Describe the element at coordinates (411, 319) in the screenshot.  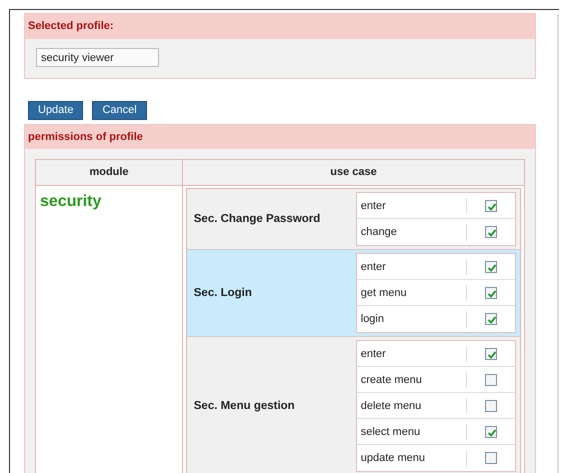
I see `action-name: login` at that location.